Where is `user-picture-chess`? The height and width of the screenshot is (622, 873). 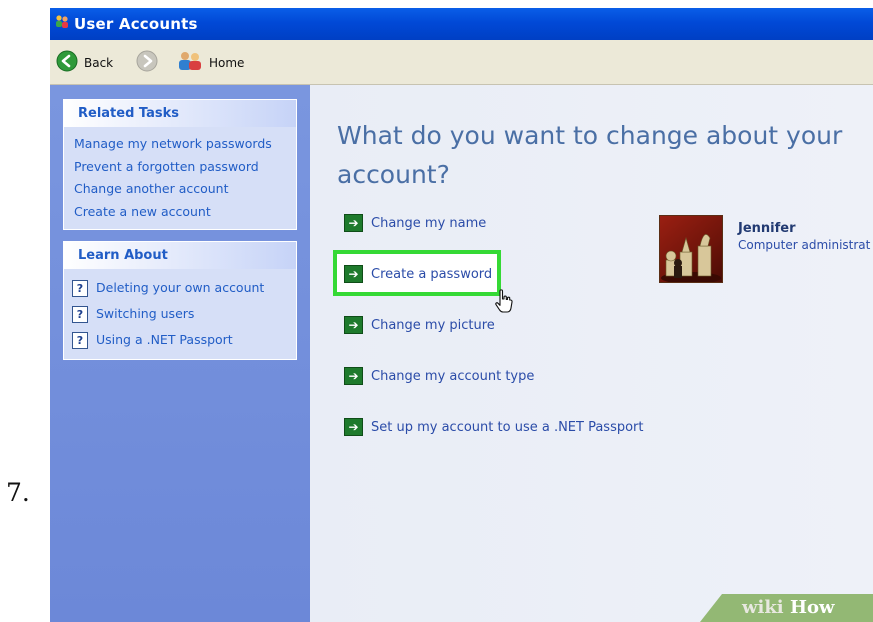
user-picture-chess is located at coordinates (691, 249).